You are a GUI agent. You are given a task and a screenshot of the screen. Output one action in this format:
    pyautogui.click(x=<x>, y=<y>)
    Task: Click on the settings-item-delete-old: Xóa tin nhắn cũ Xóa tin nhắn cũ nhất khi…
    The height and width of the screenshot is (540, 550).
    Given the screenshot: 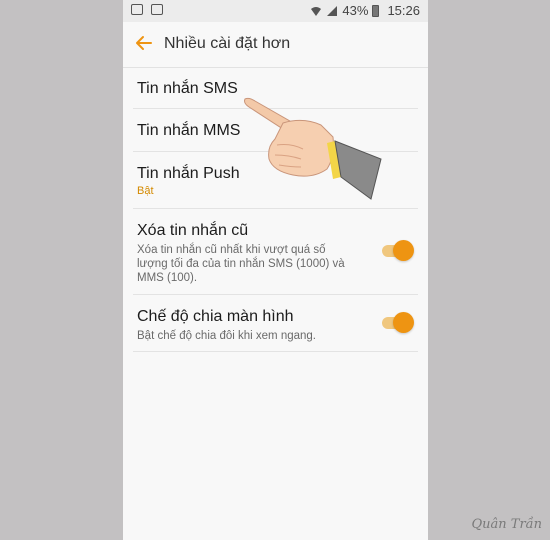 What is the action you would take?
    pyautogui.click(x=275, y=252)
    